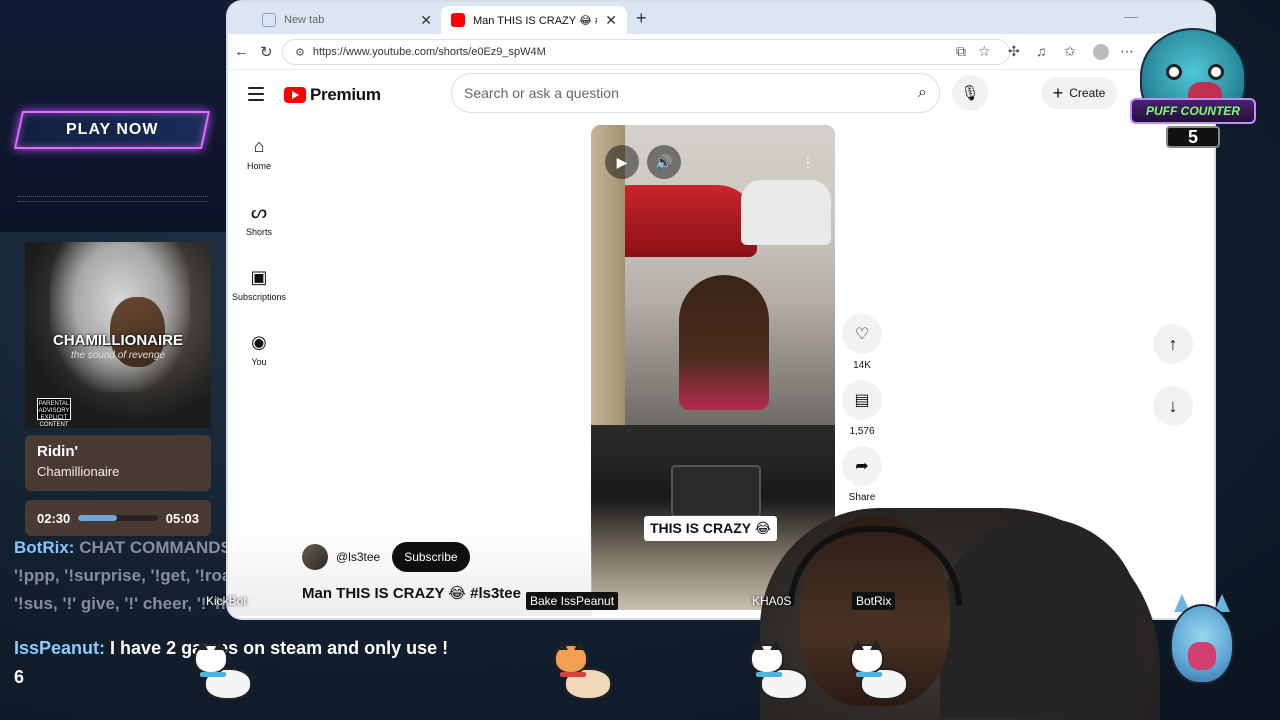 The width and height of the screenshot is (1280, 720). Describe the element at coordinates (862, 497) in the screenshot. I see `share-label: Share` at that location.